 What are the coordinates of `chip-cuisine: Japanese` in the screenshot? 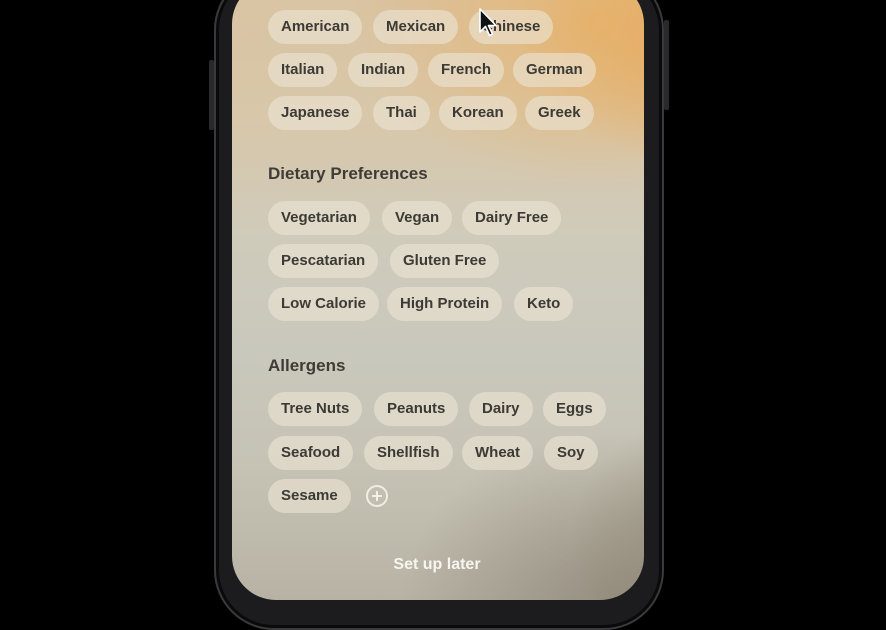 It's located at (315, 113).